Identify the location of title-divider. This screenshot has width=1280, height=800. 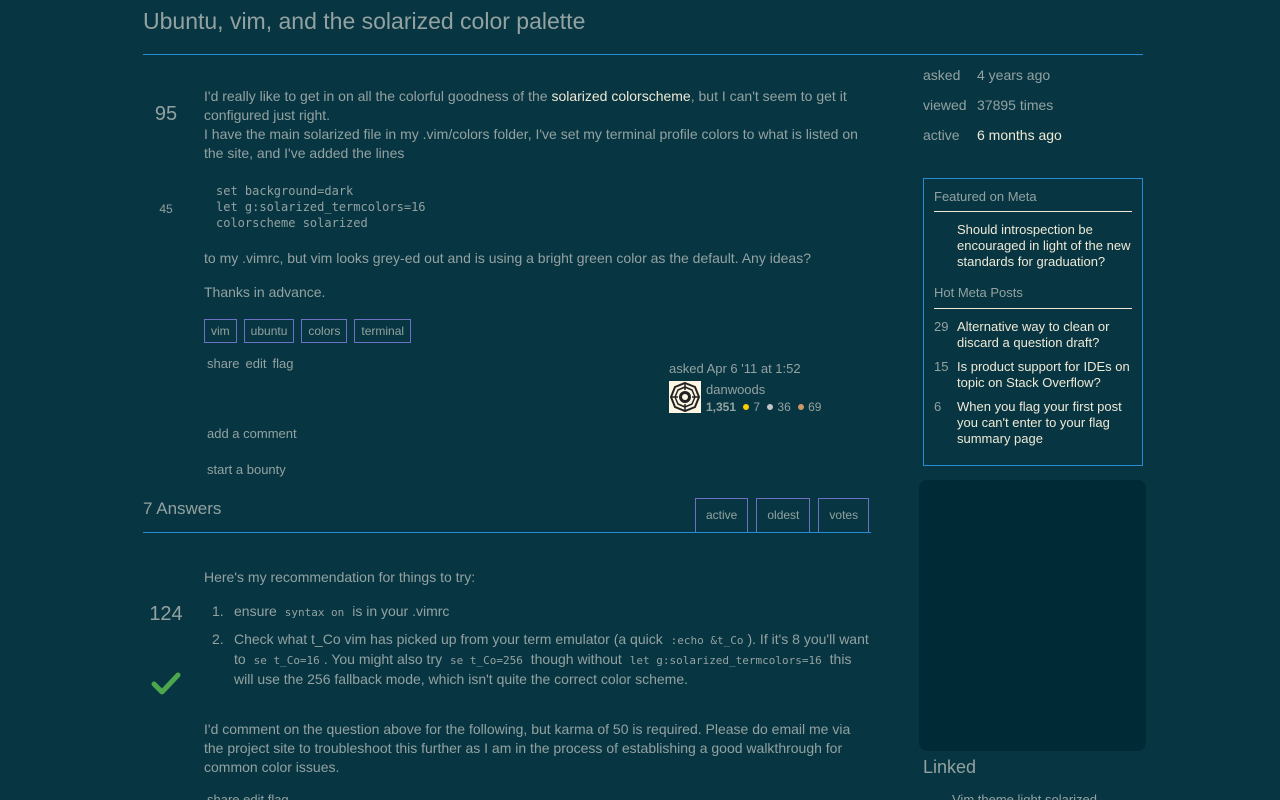
(643, 54).